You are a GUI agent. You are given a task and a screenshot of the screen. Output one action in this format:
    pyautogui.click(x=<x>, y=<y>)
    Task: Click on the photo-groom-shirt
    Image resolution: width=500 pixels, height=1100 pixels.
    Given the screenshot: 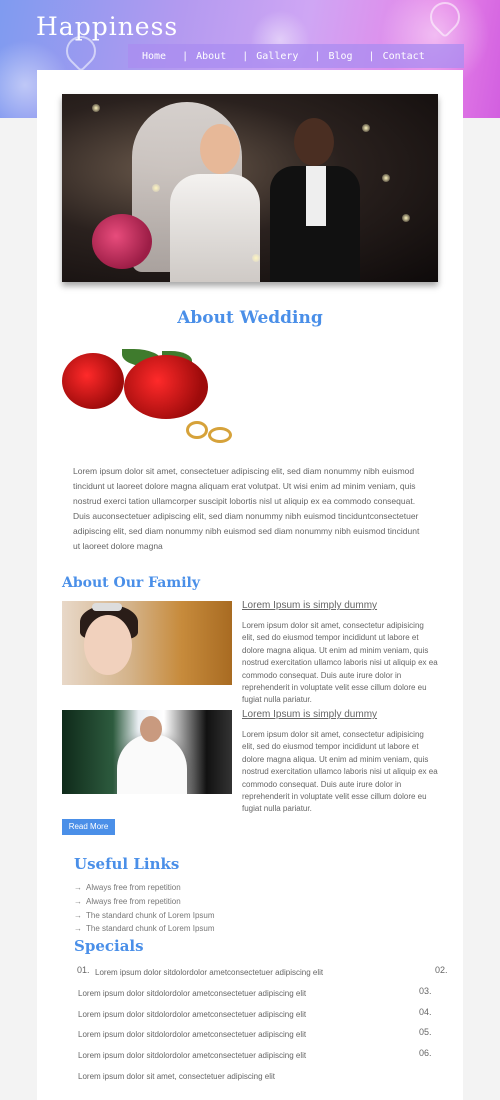 What is the action you would take?
    pyautogui.click(x=316, y=196)
    